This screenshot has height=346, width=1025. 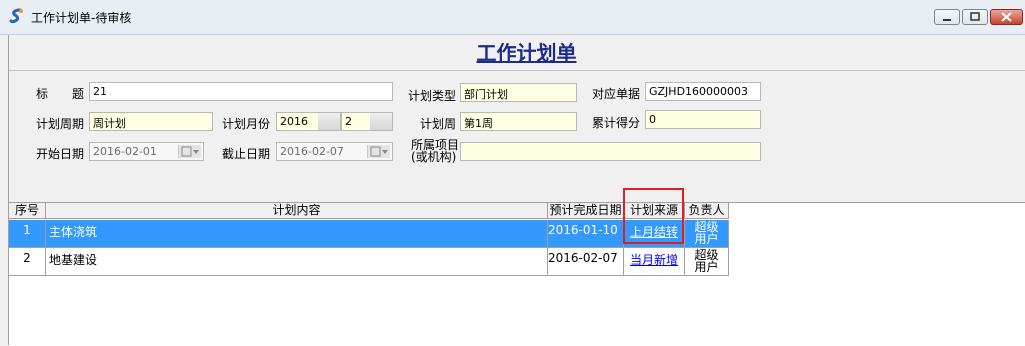 I want to click on row-source: 当月新增, so click(x=654, y=262).